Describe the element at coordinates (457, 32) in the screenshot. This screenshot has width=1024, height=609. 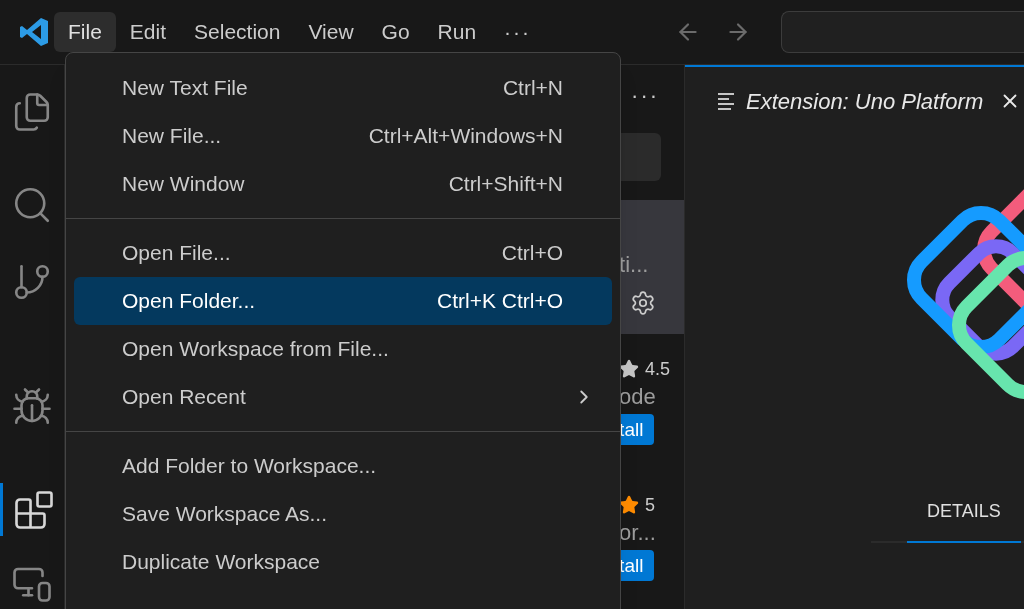
I see `menu-item: Run` at that location.